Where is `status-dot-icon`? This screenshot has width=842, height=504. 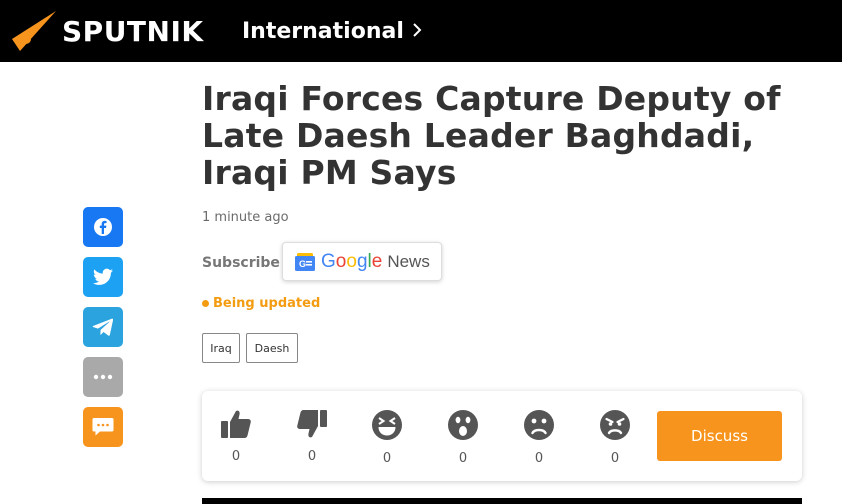
status-dot-icon is located at coordinates (205, 303).